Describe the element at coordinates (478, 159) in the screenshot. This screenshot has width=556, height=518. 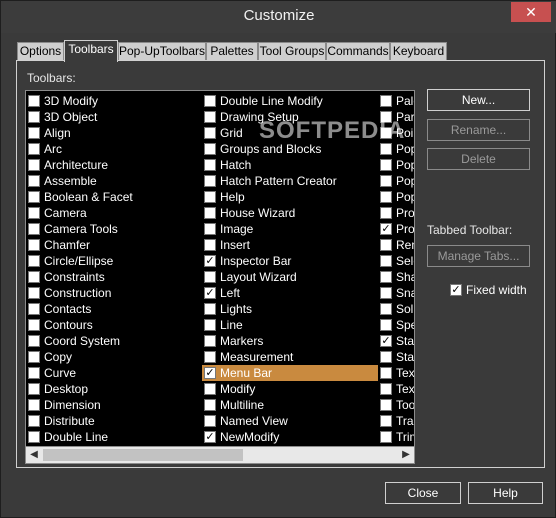
I see `delete-button: Delete` at that location.